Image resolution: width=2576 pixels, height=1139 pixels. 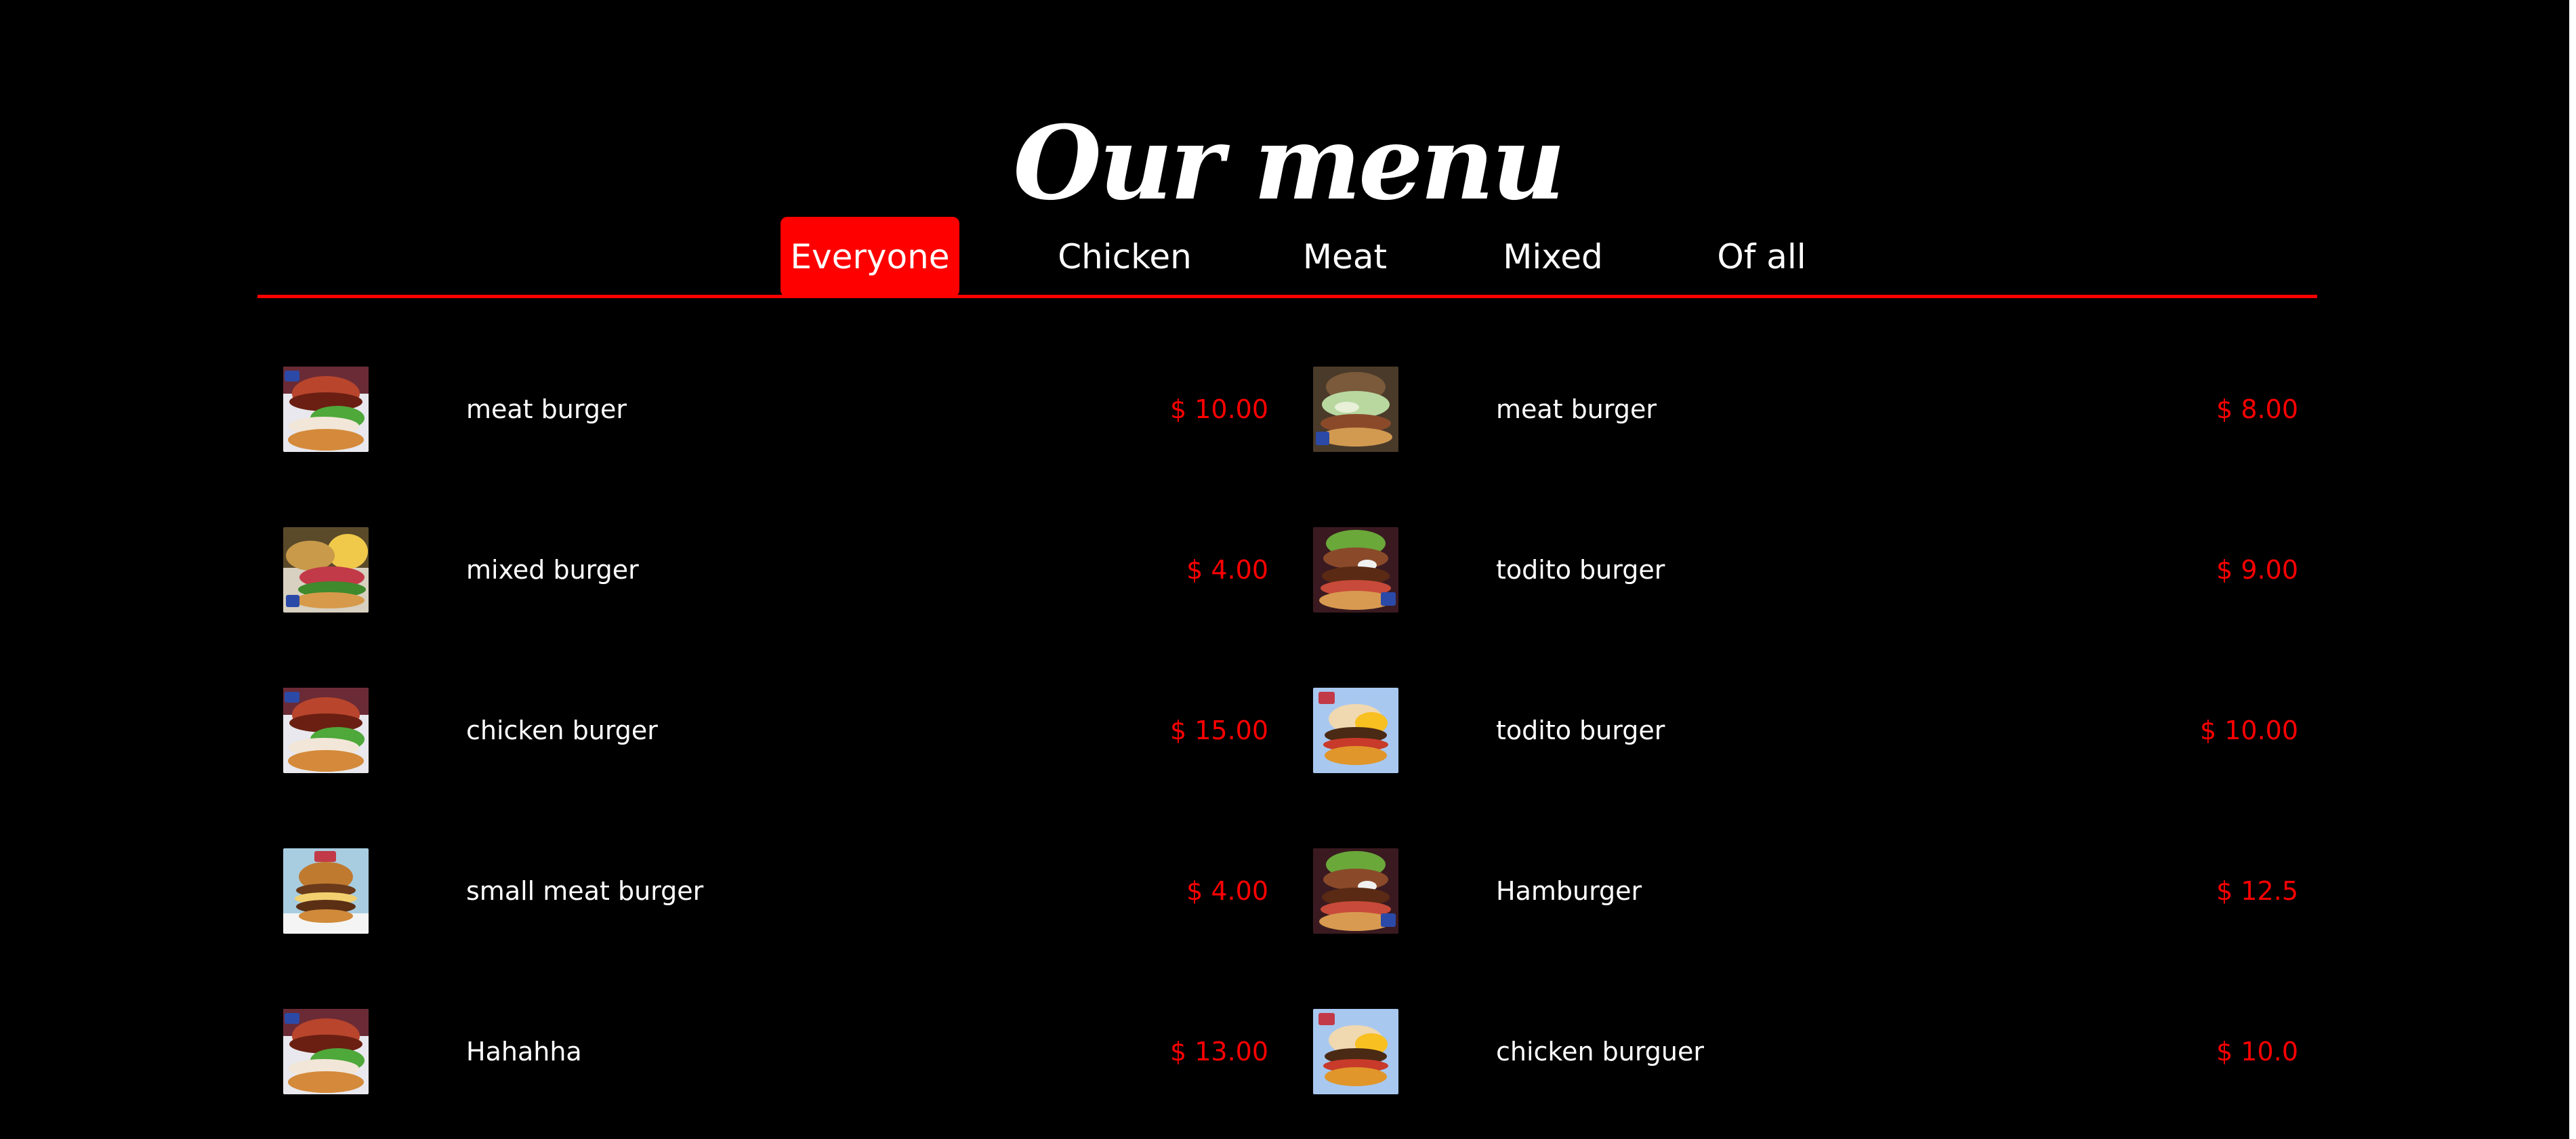 I want to click on menu-item: mixed burger $ 4.00, so click(x=763, y=571).